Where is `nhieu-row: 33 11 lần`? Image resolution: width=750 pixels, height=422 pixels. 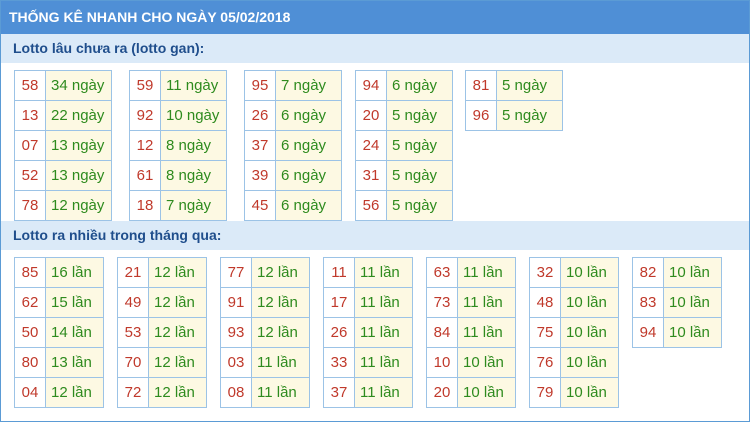 nhieu-row: 33 11 lần is located at coordinates (368, 363).